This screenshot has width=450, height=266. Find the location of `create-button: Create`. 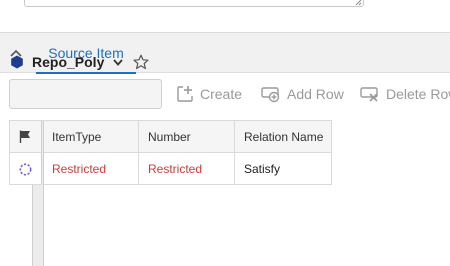

create-button: Create is located at coordinates (209, 94).